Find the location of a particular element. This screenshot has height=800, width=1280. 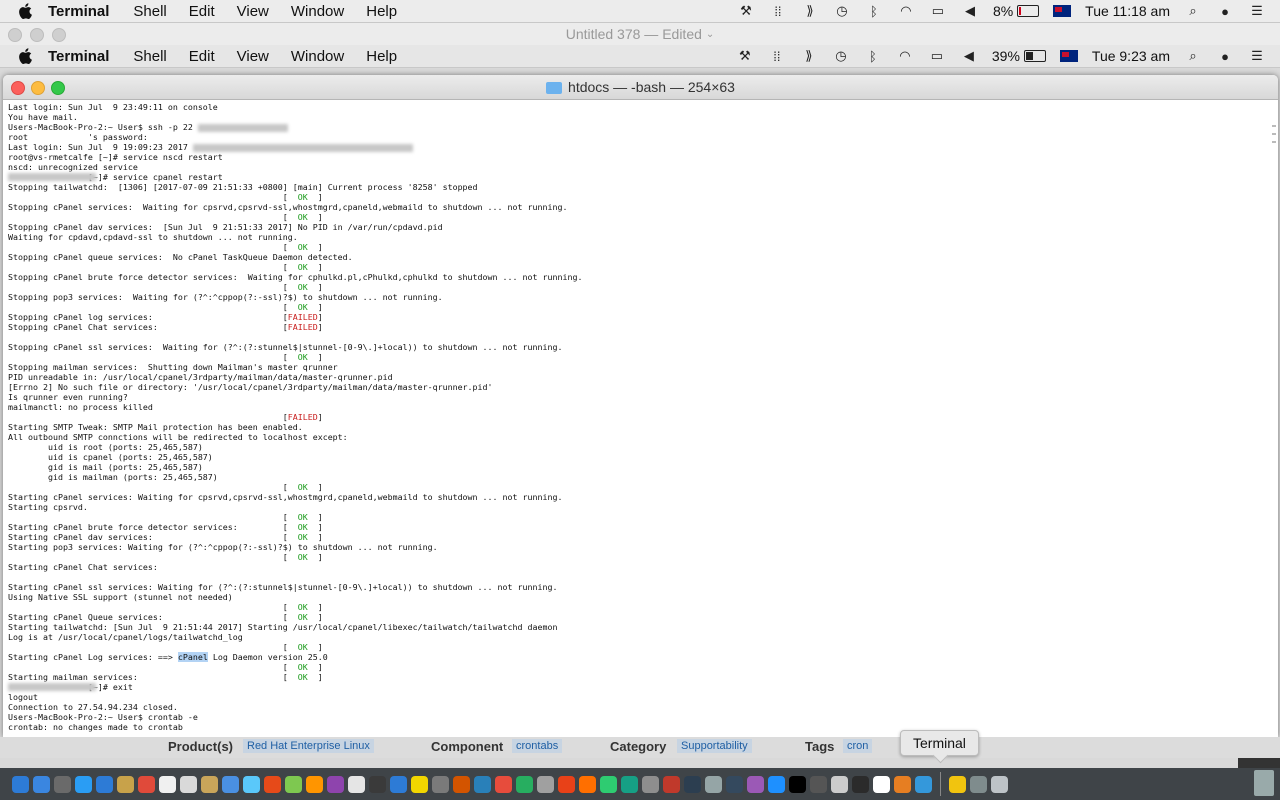

products-tag: Red Hat Enterprise Linux is located at coordinates (308, 746).